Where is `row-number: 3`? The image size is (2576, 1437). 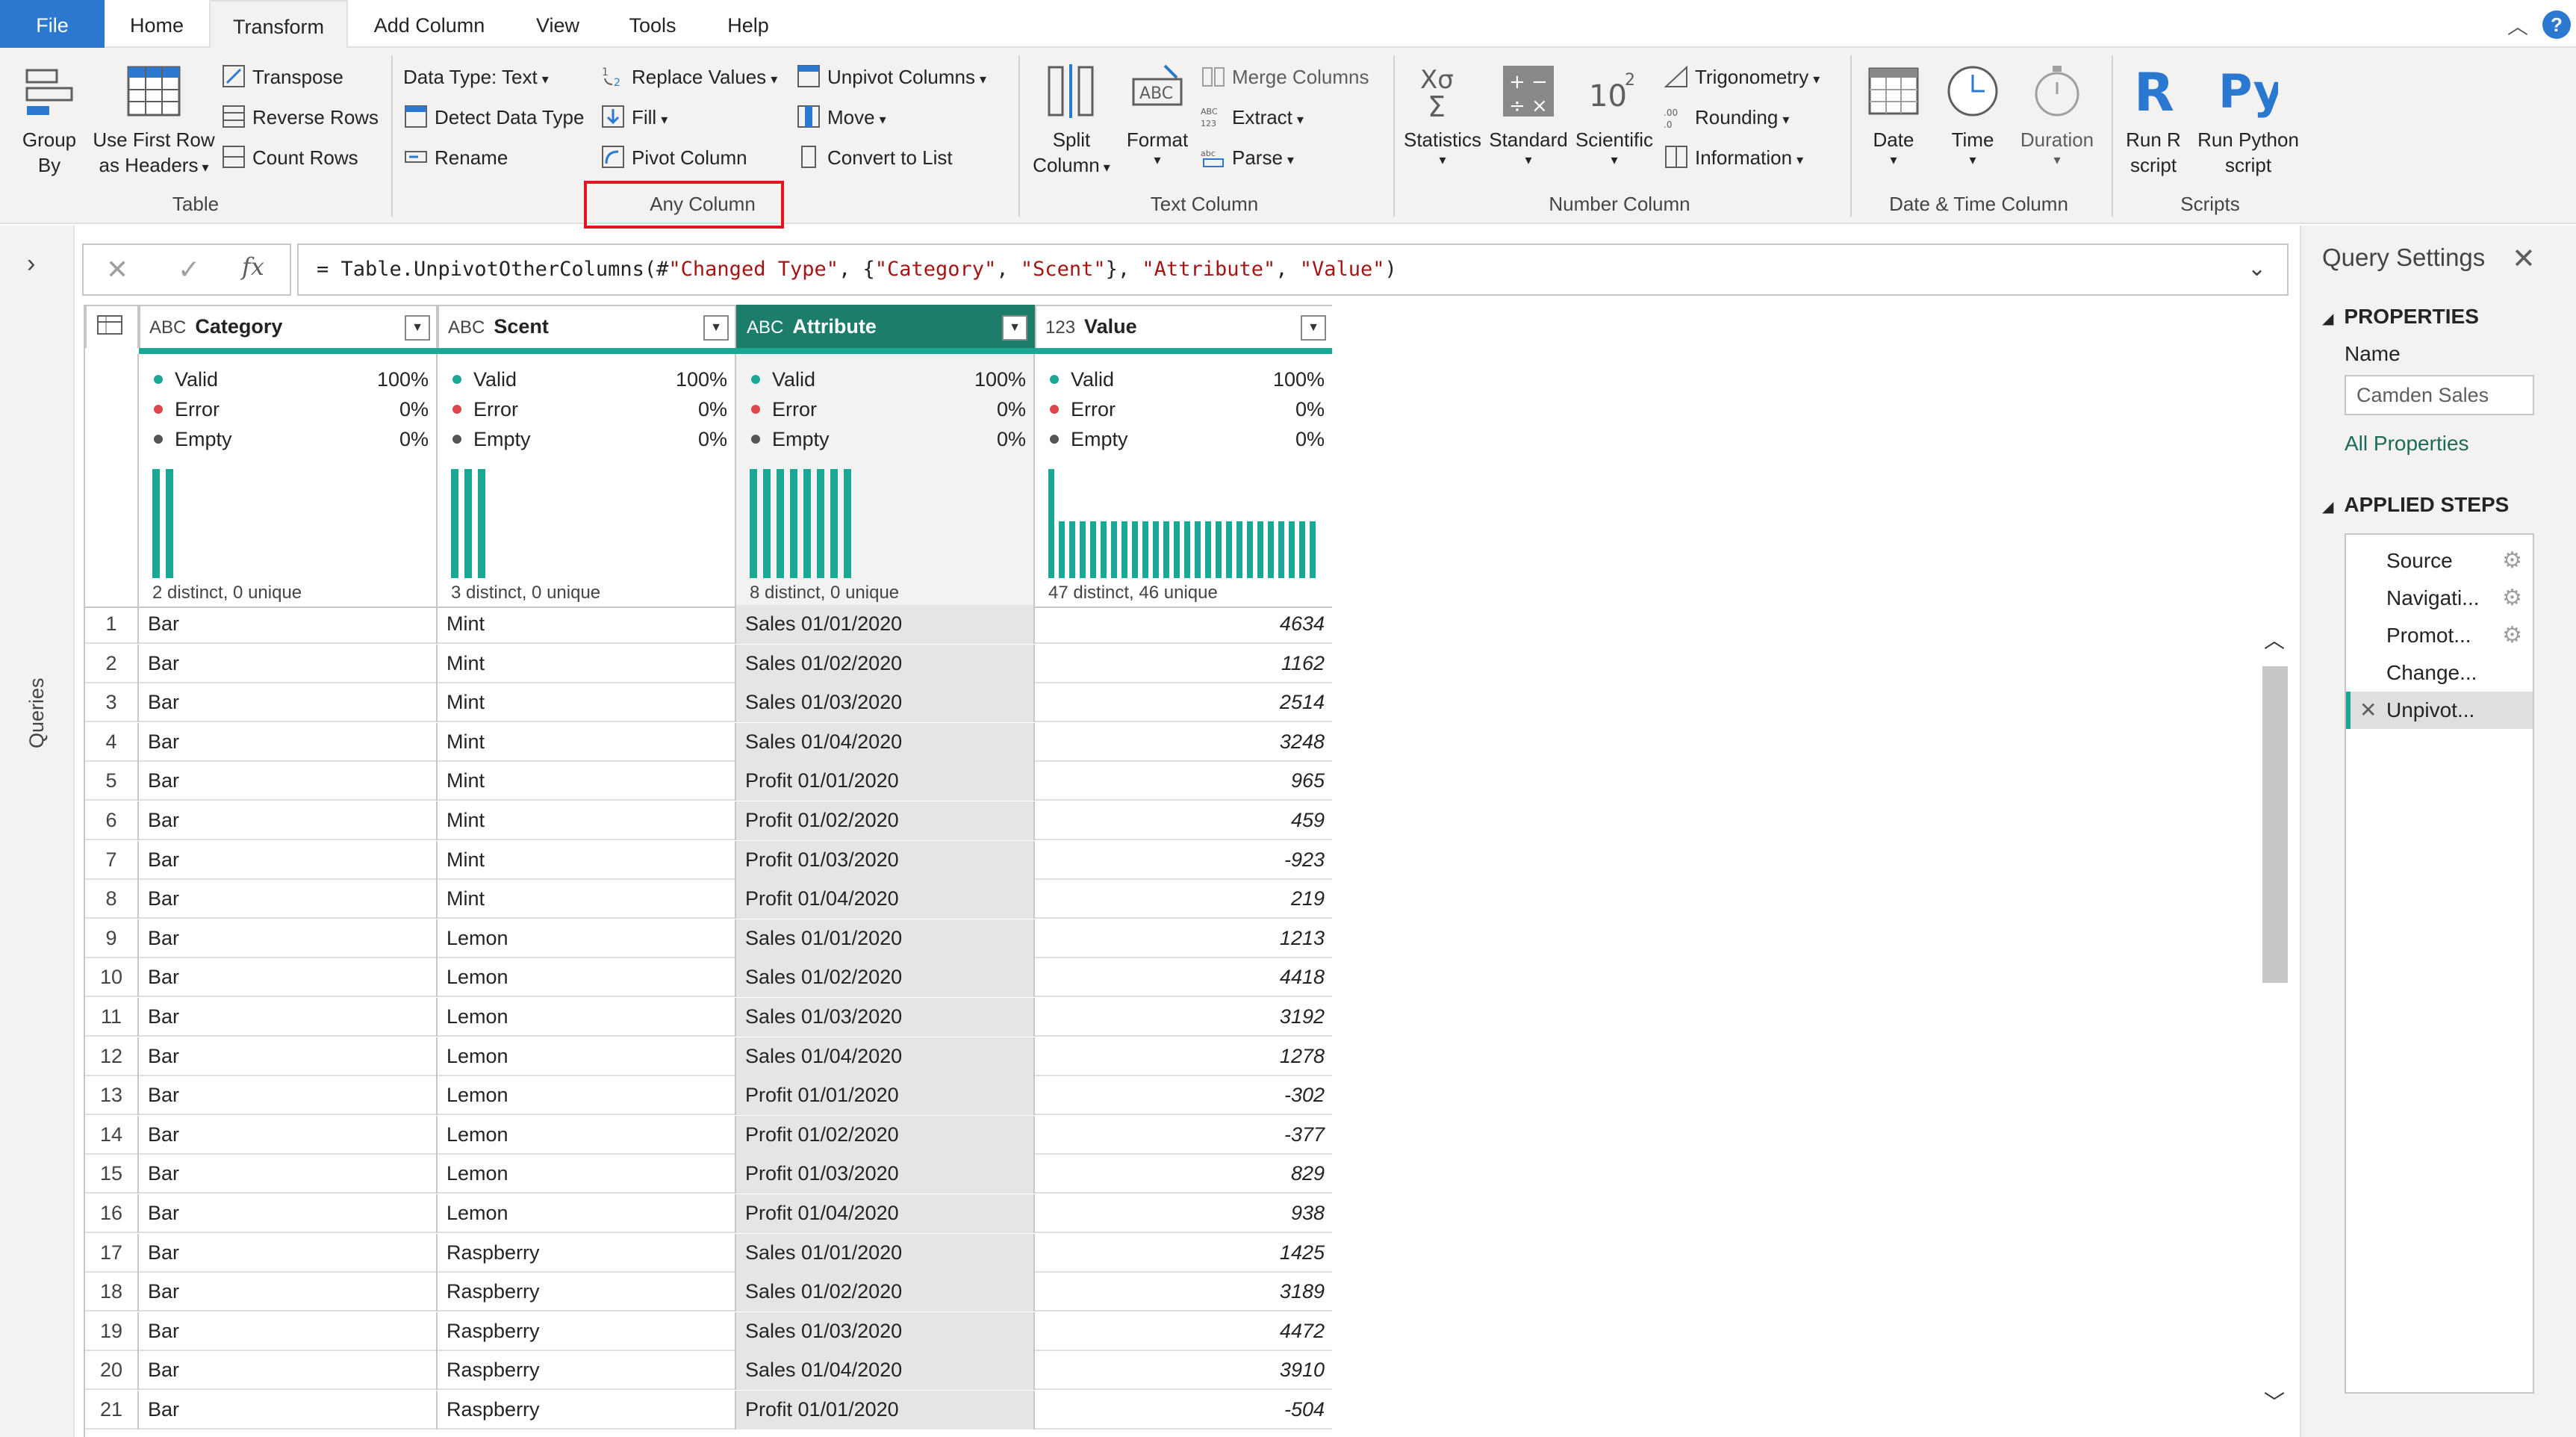
row-number: 3 is located at coordinates (112, 703).